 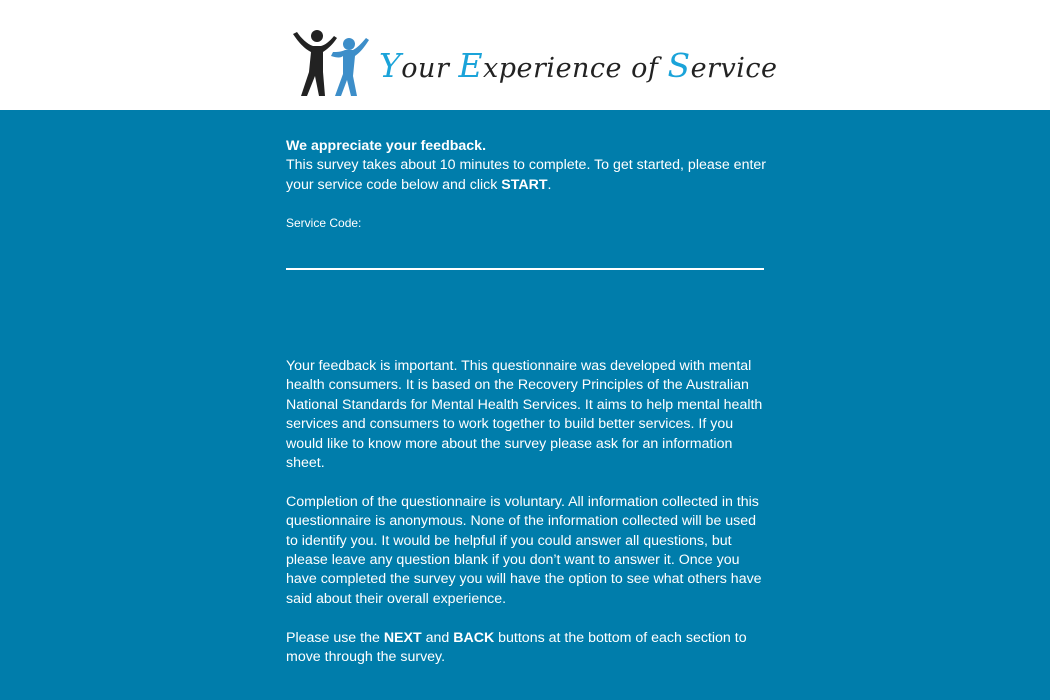 I want to click on next-keyword: NEXT, so click(x=402, y=637).